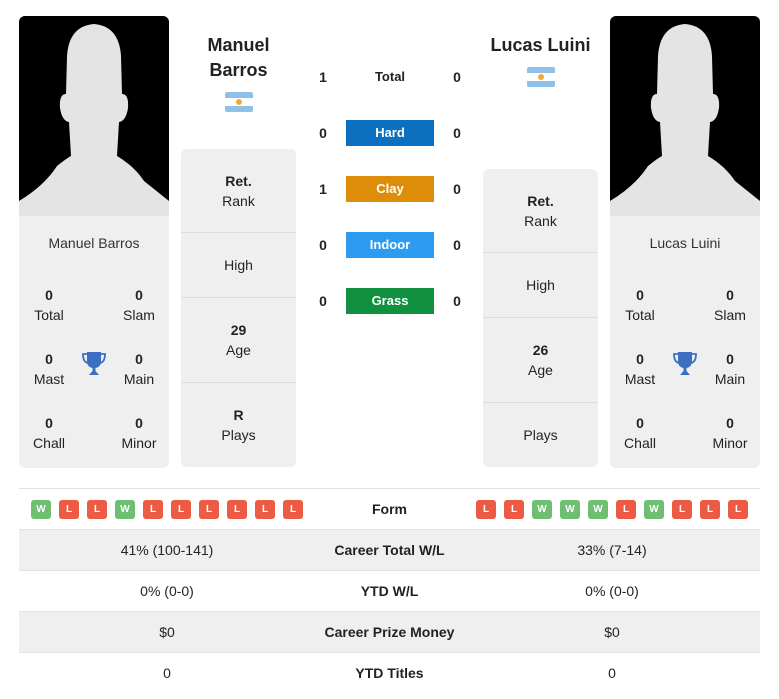 The image size is (779, 699). What do you see at coordinates (612, 632) in the screenshot?
I see `player2-value: $0` at bounding box center [612, 632].